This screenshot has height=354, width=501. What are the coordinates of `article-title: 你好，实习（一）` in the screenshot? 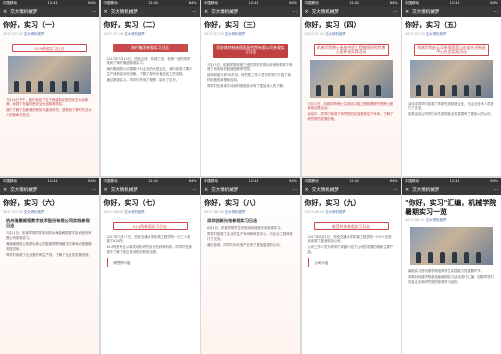 It's located at (31, 25).